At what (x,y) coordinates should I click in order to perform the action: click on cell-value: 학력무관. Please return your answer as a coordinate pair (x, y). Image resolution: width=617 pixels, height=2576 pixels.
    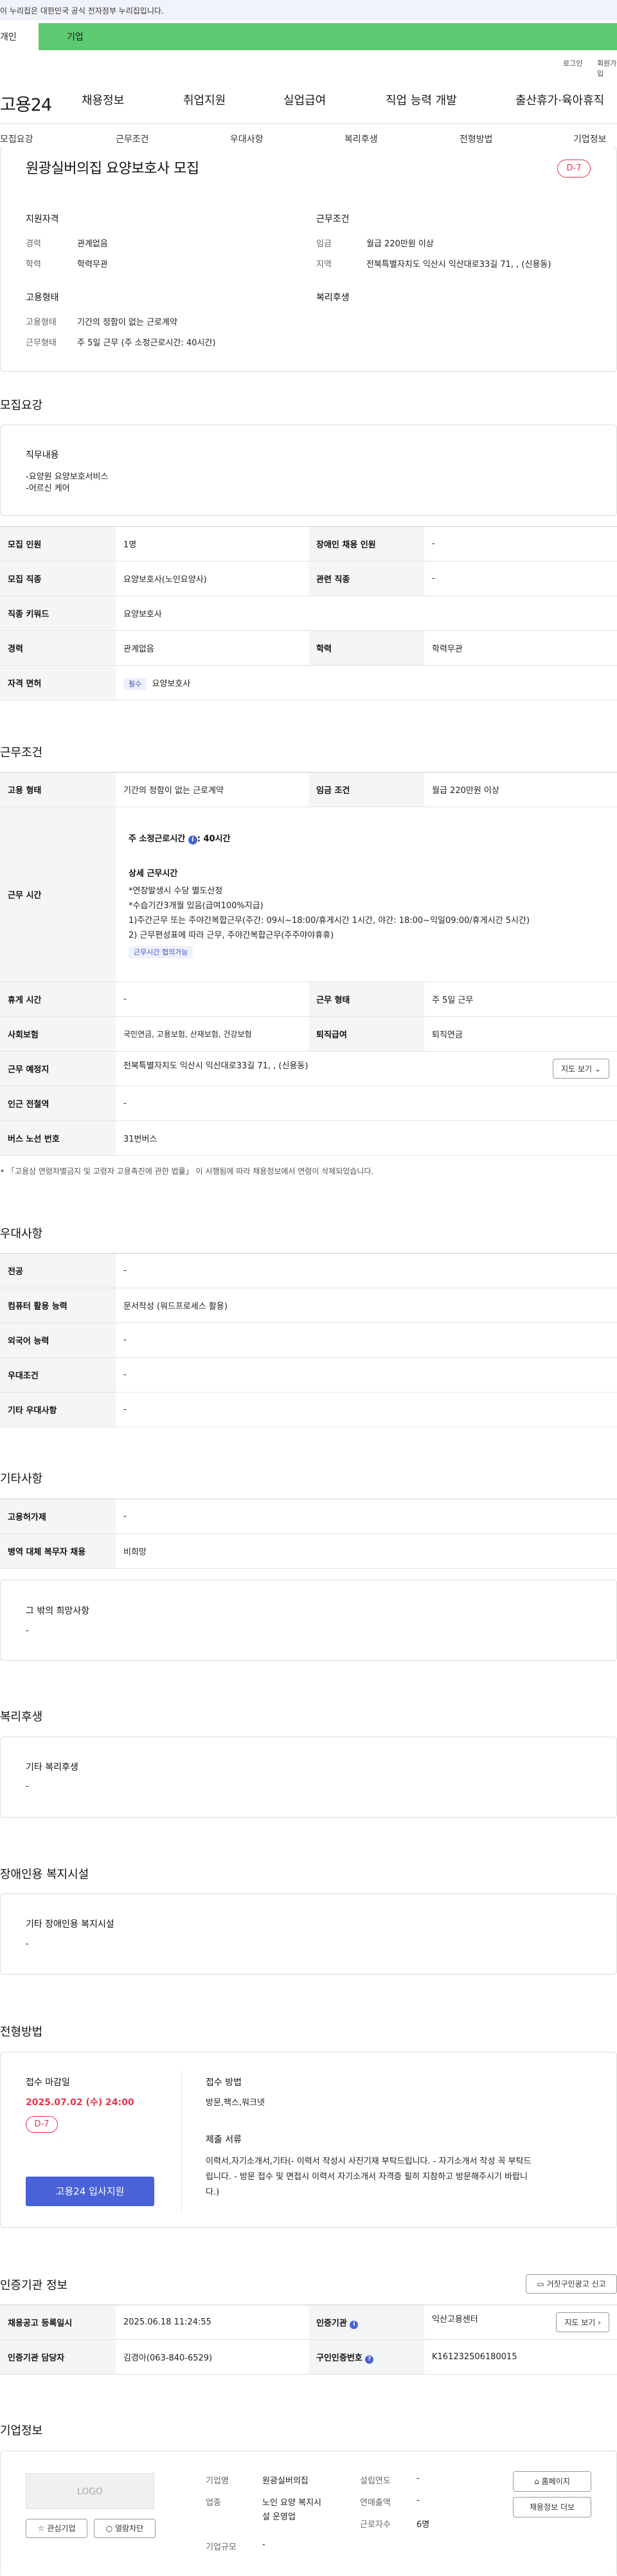
    Looking at the image, I should click on (520, 648).